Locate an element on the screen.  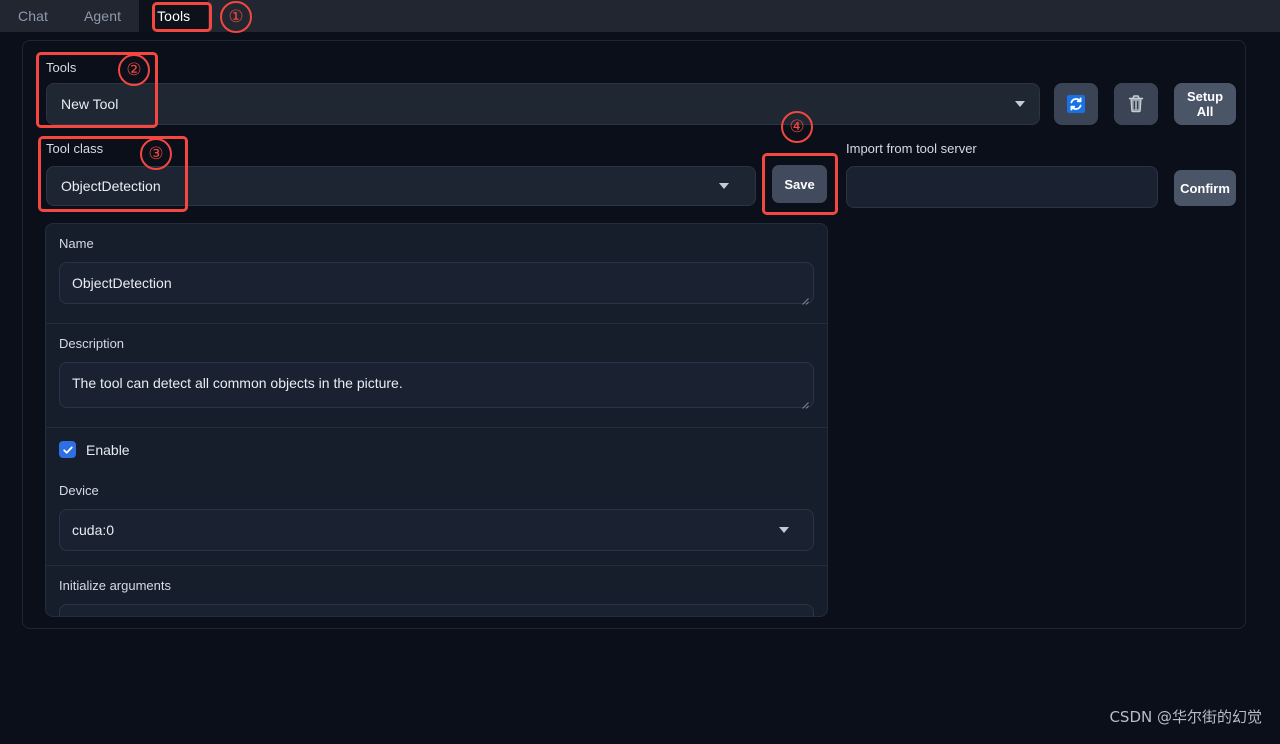
tab-tools: Tools is located at coordinates (174, 16).